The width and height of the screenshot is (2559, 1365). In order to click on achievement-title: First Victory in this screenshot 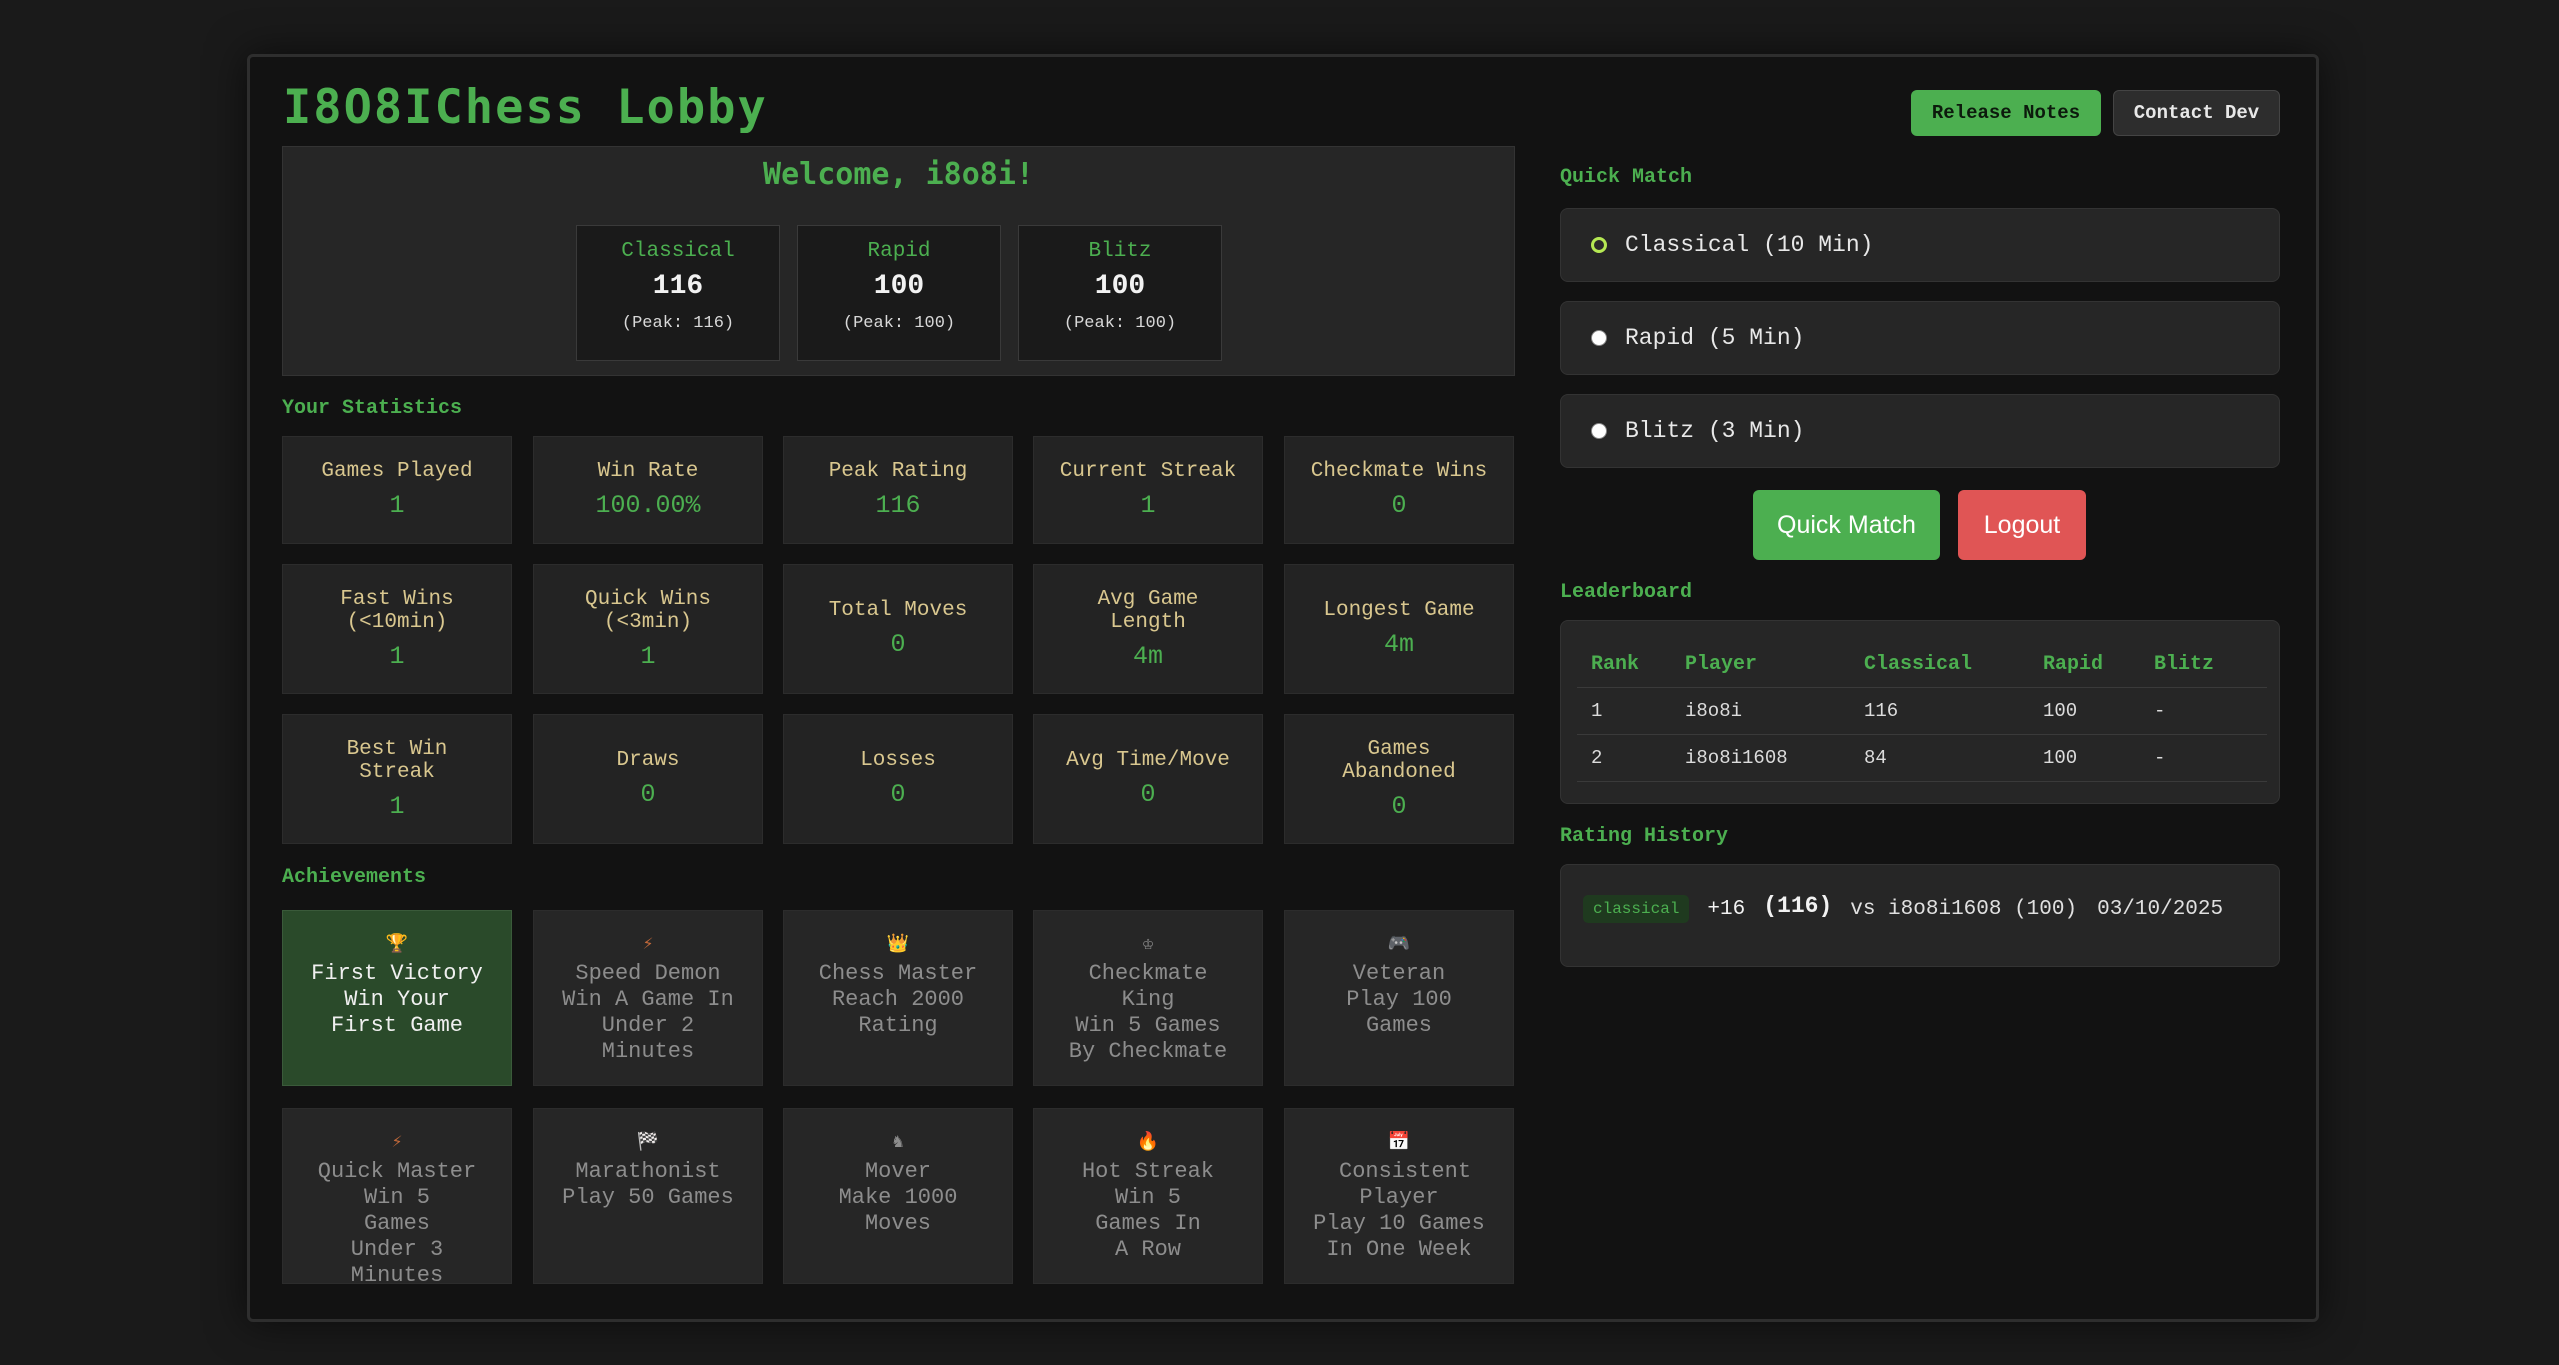, I will do `click(397, 973)`.